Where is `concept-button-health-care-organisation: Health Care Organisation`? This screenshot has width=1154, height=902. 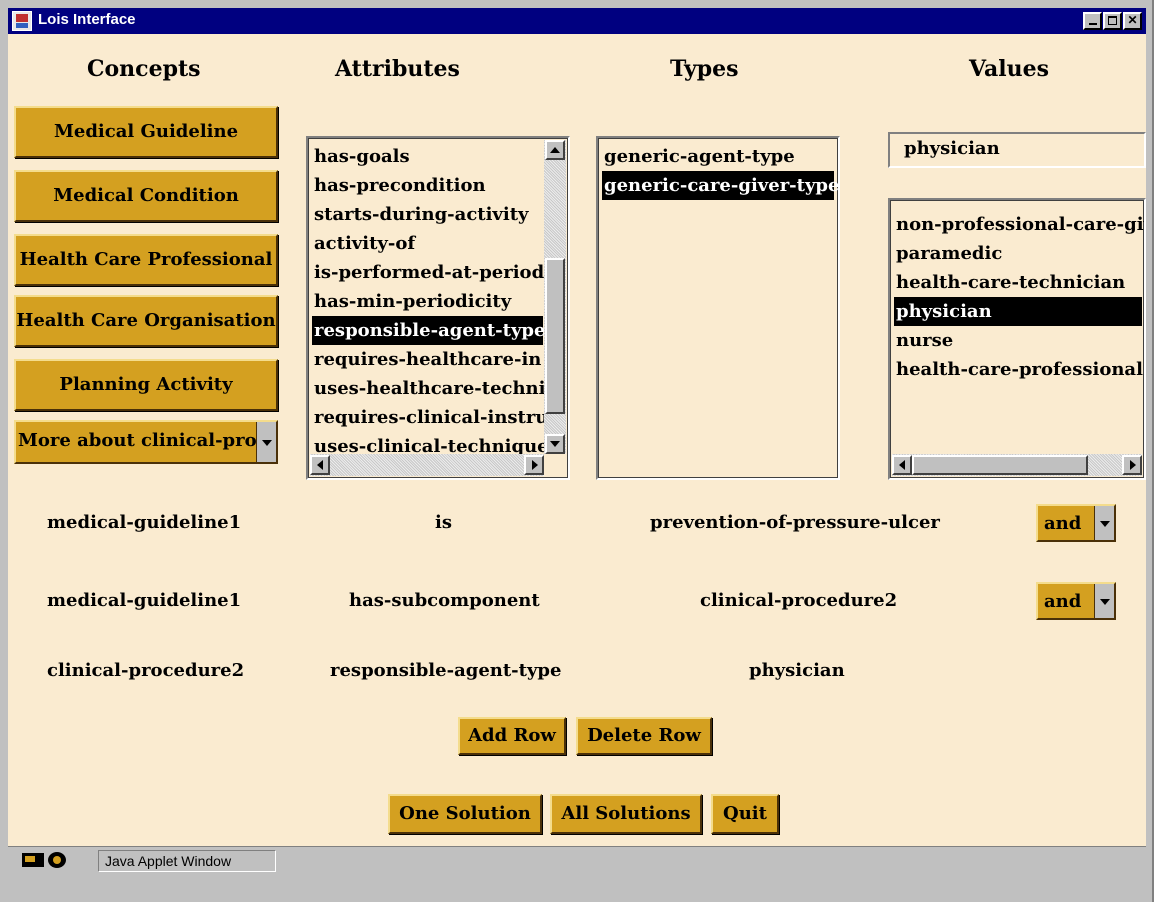 concept-button-health-care-organisation: Health Care Organisation is located at coordinates (146, 321).